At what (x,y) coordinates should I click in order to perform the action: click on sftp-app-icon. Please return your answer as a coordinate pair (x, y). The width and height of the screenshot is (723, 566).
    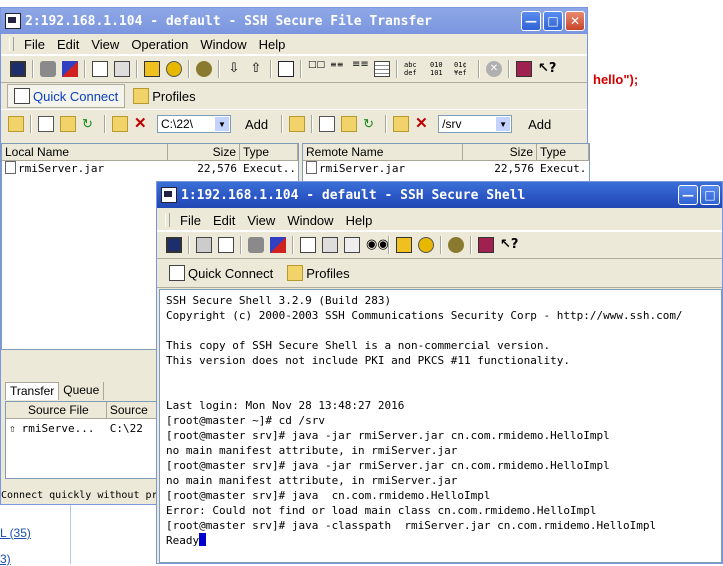
    Looking at the image, I should click on (13, 21).